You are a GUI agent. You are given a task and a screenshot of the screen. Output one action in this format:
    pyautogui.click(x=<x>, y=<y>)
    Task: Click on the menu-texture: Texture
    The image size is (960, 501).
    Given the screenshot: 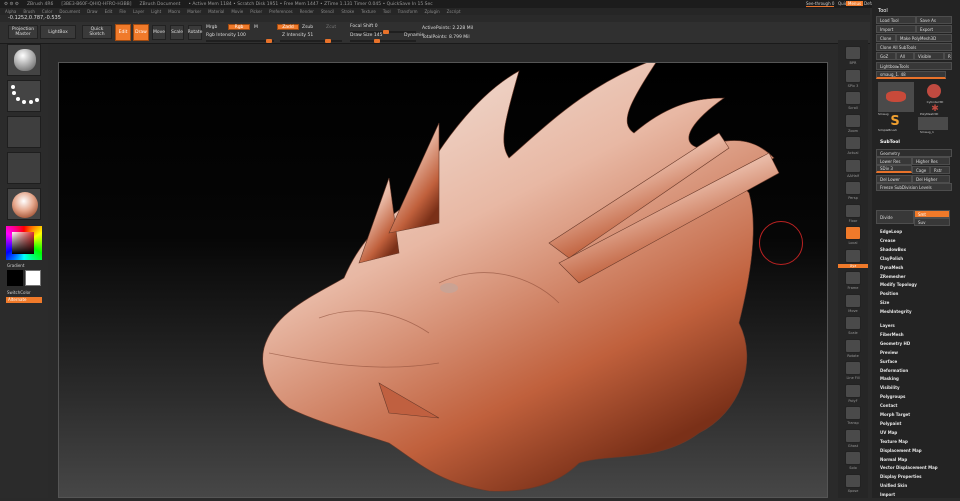 What is the action you would take?
    pyautogui.click(x=368, y=11)
    